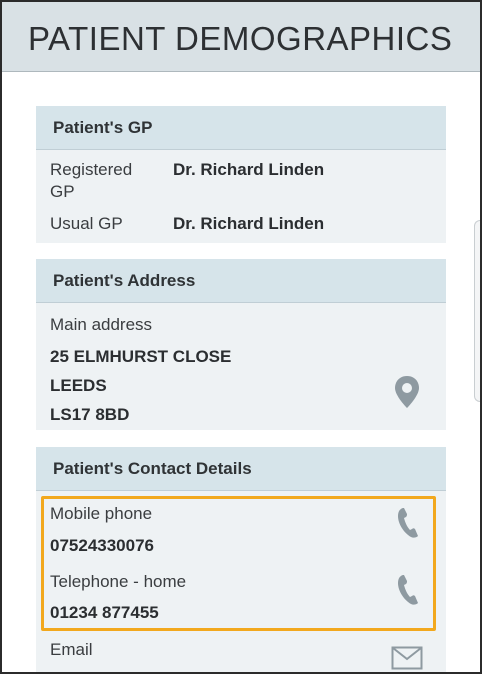 Image resolution: width=482 pixels, height=674 pixels. Describe the element at coordinates (407, 394) in the screenshot. I see `map-pin-icon` at that location.